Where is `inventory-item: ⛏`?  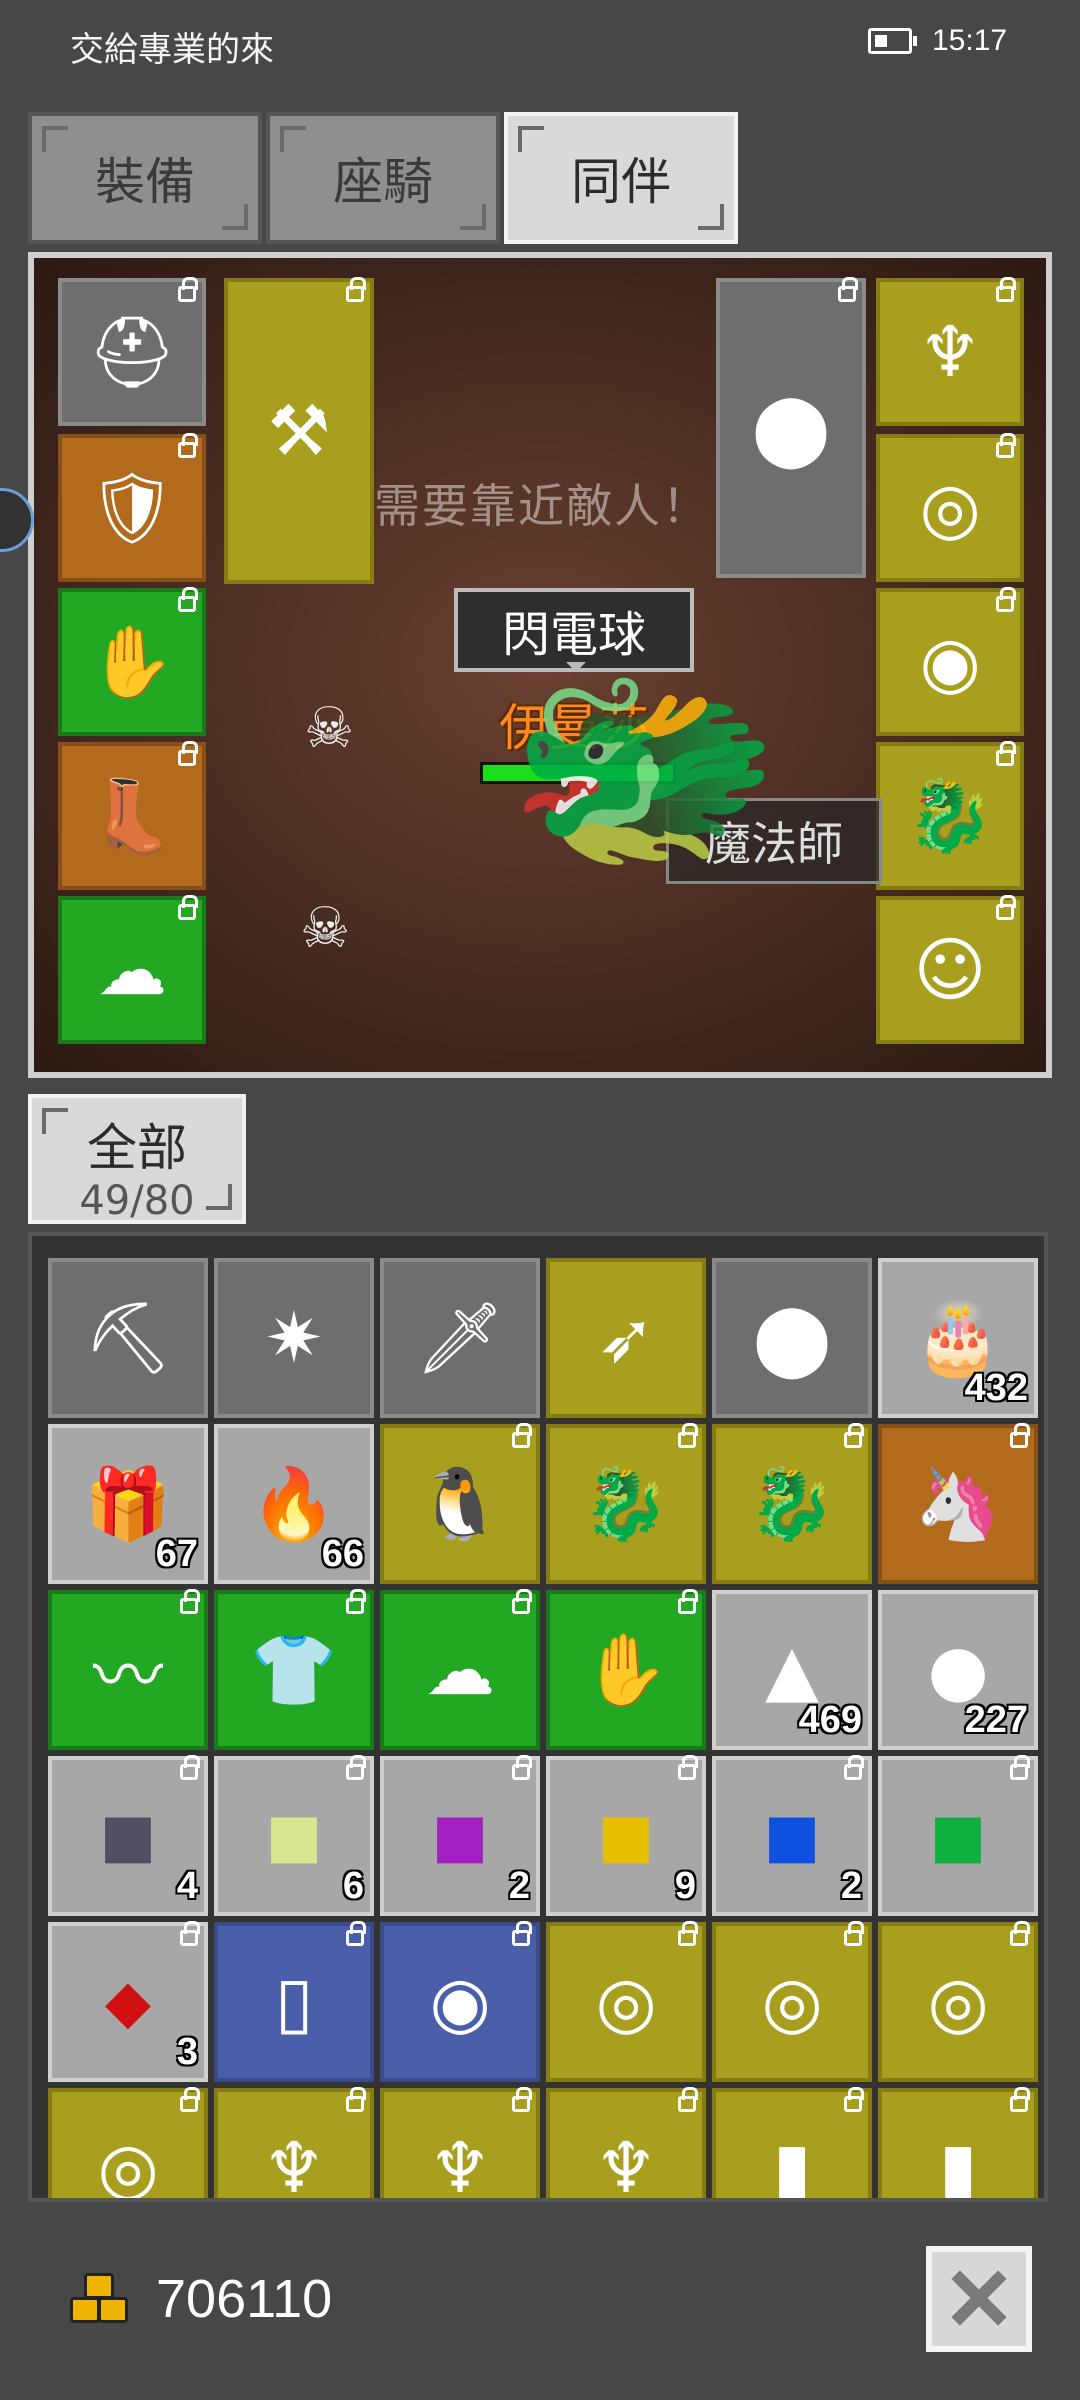 inventory-item: ⛏ is located at coordinates (128, 1338).